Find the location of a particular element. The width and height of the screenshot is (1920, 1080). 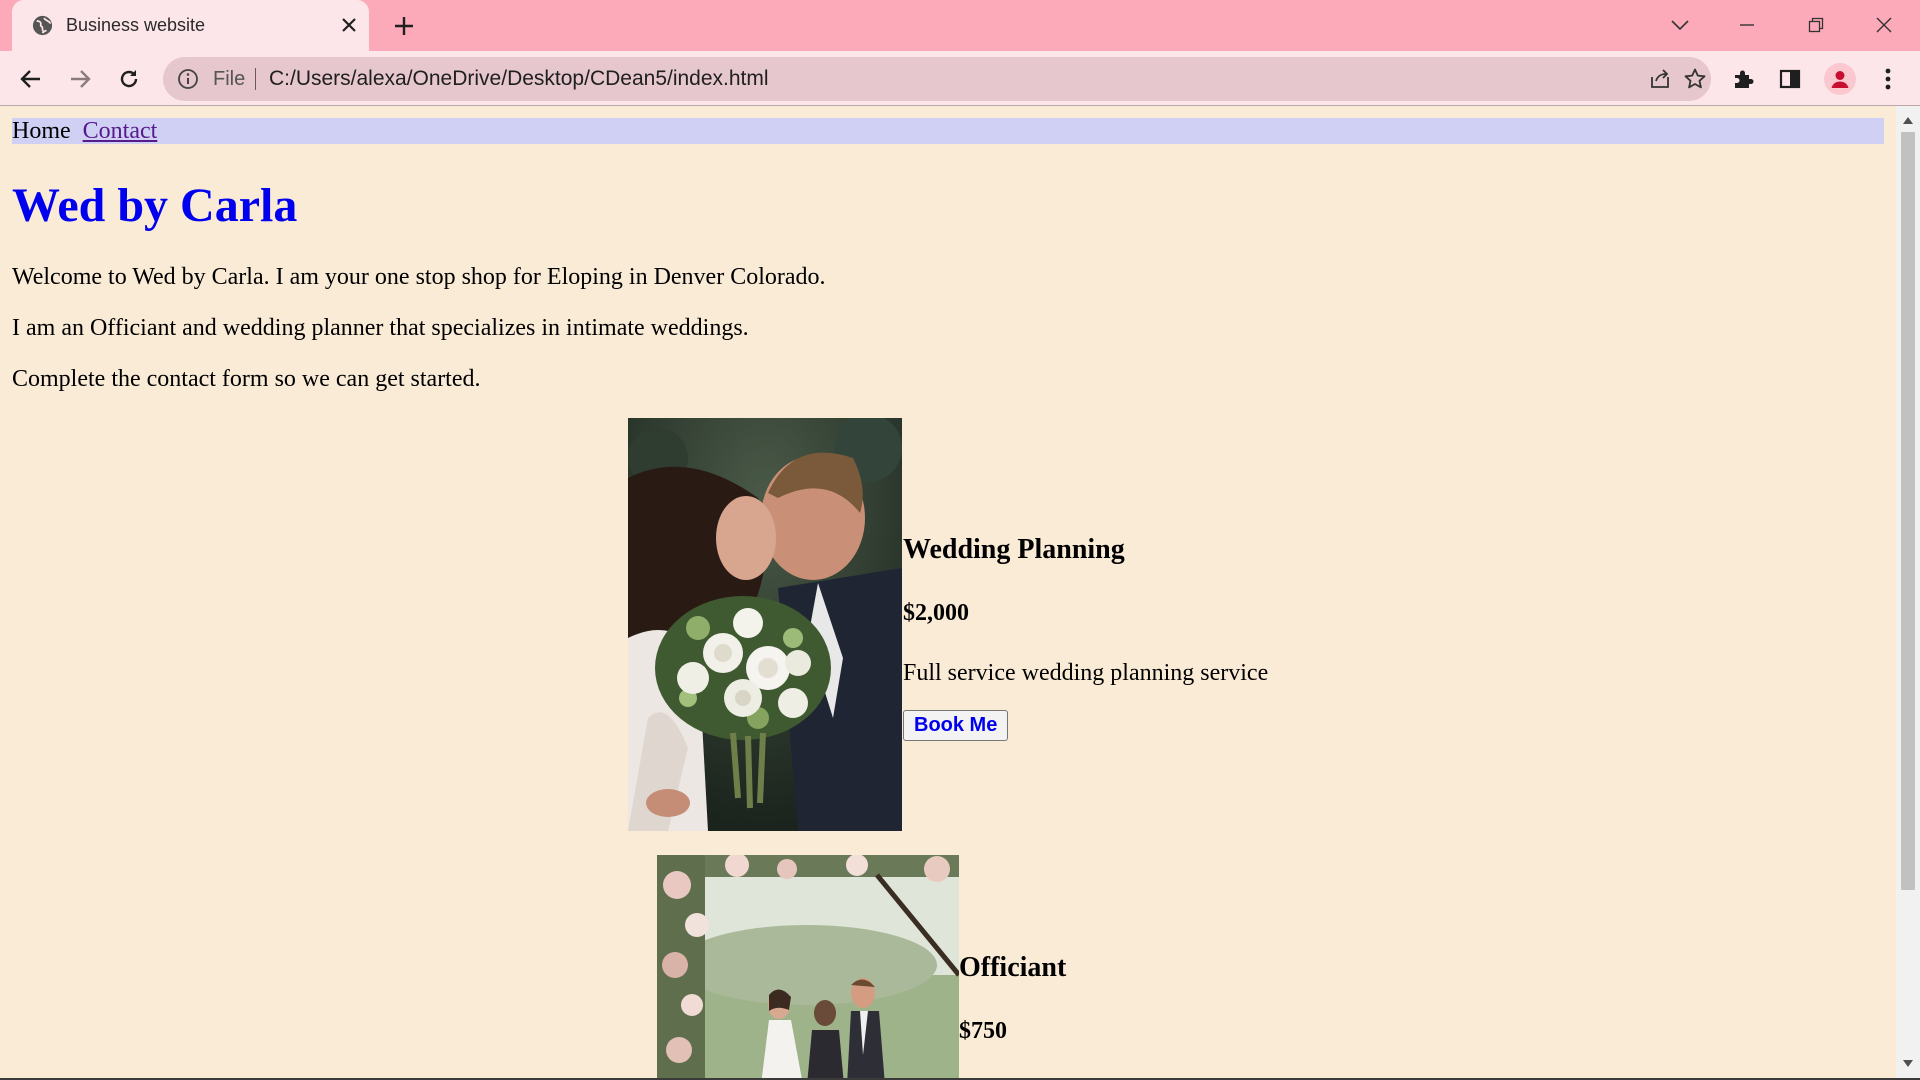

nav-contact-link: Contact is located at coordinates (120, 131).